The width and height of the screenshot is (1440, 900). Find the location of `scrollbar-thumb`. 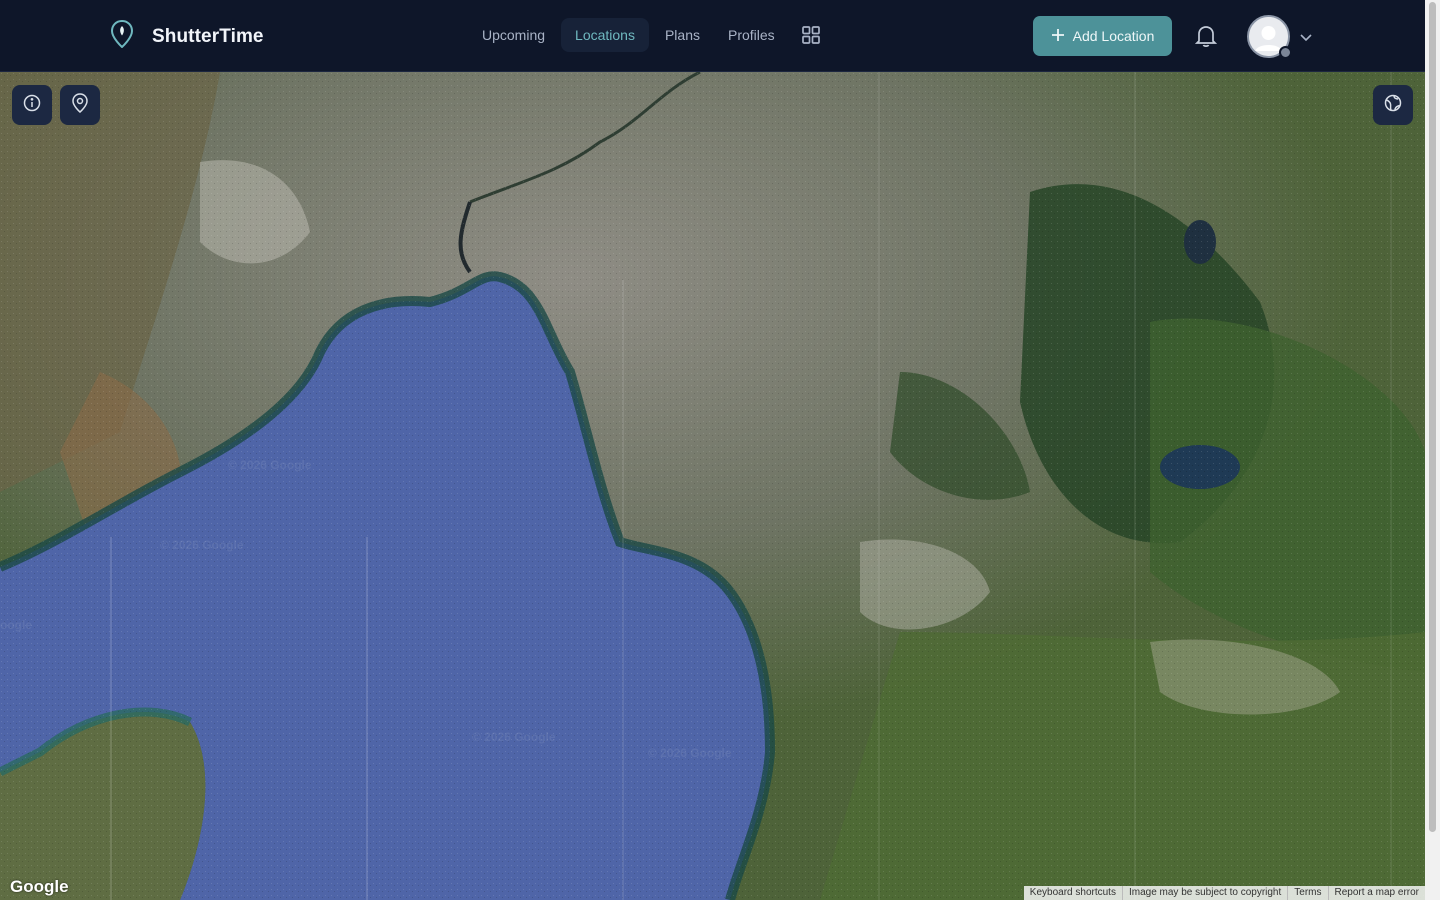

scrollbar-thumb is located at coordinates (1432, 417).